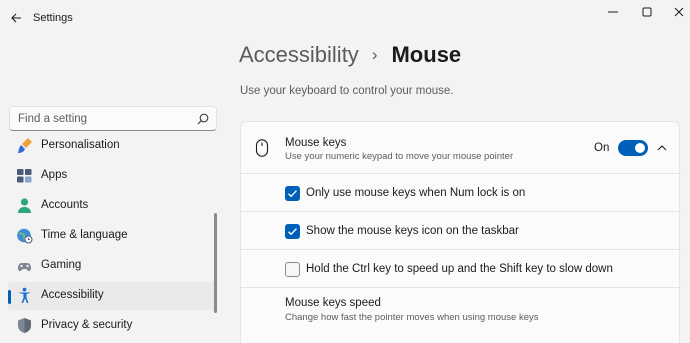 The image size is (690, 343). I want to click on option-row: Only use mouse keys when Num lock is on, so click(461, 193).